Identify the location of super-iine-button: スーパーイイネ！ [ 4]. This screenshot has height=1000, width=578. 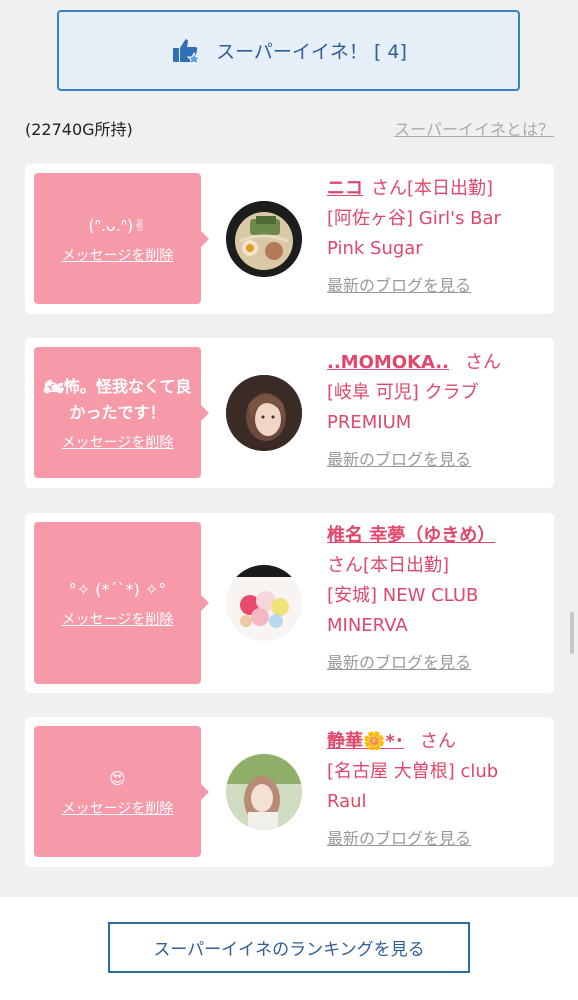
(288, 50).